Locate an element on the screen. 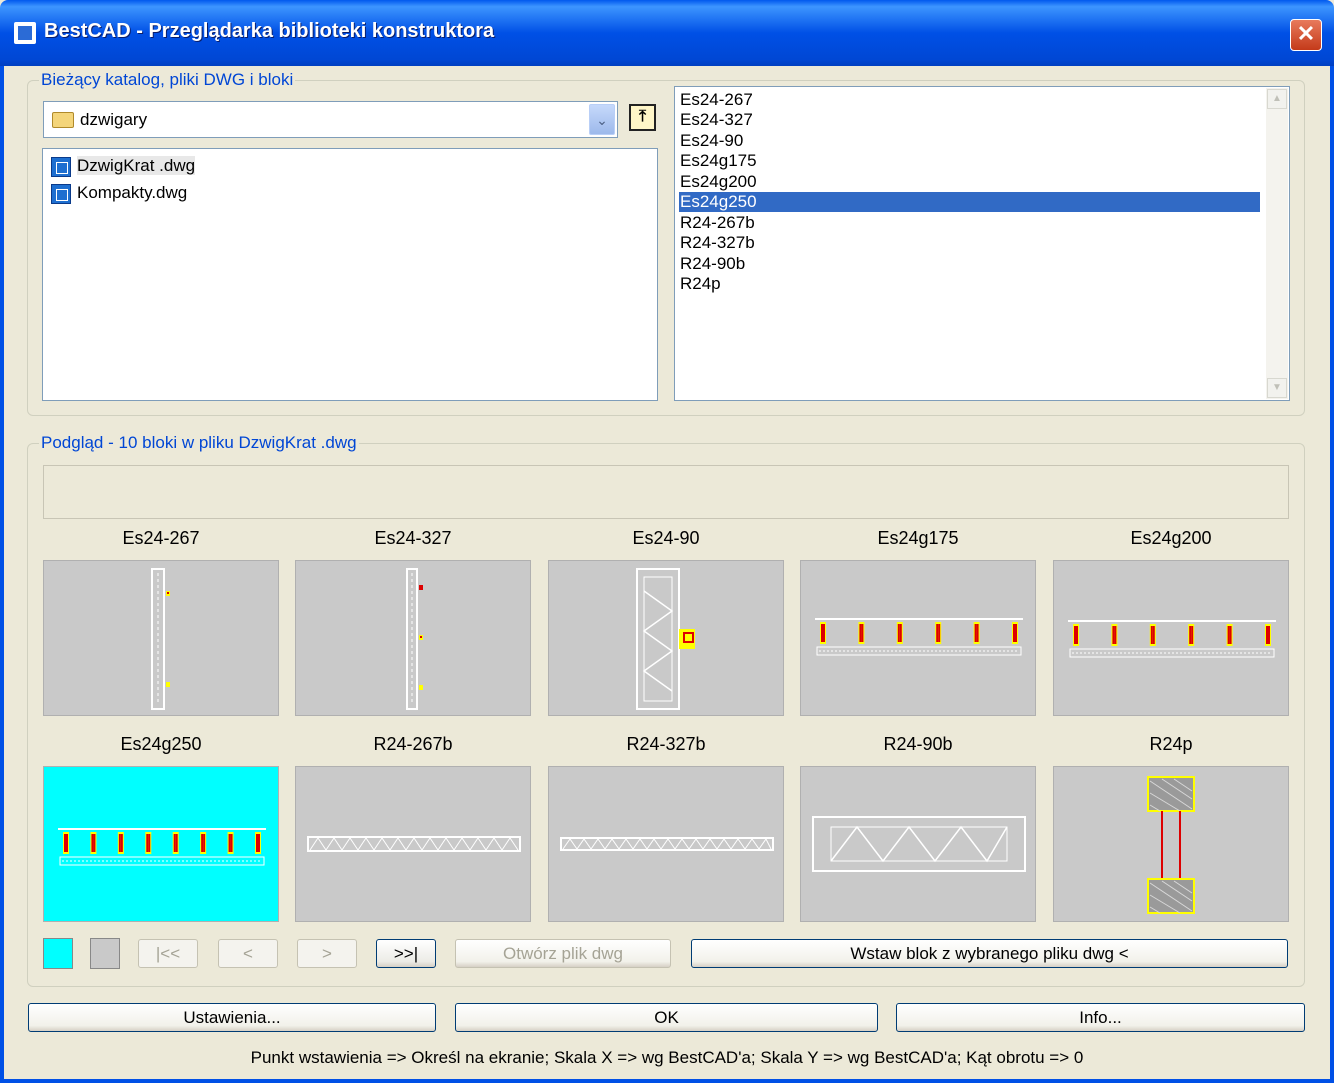 Image resolution: width=1334 pixels, height=1083 pixels. block-item: Es24-90 is located at coordinates (969, 141).